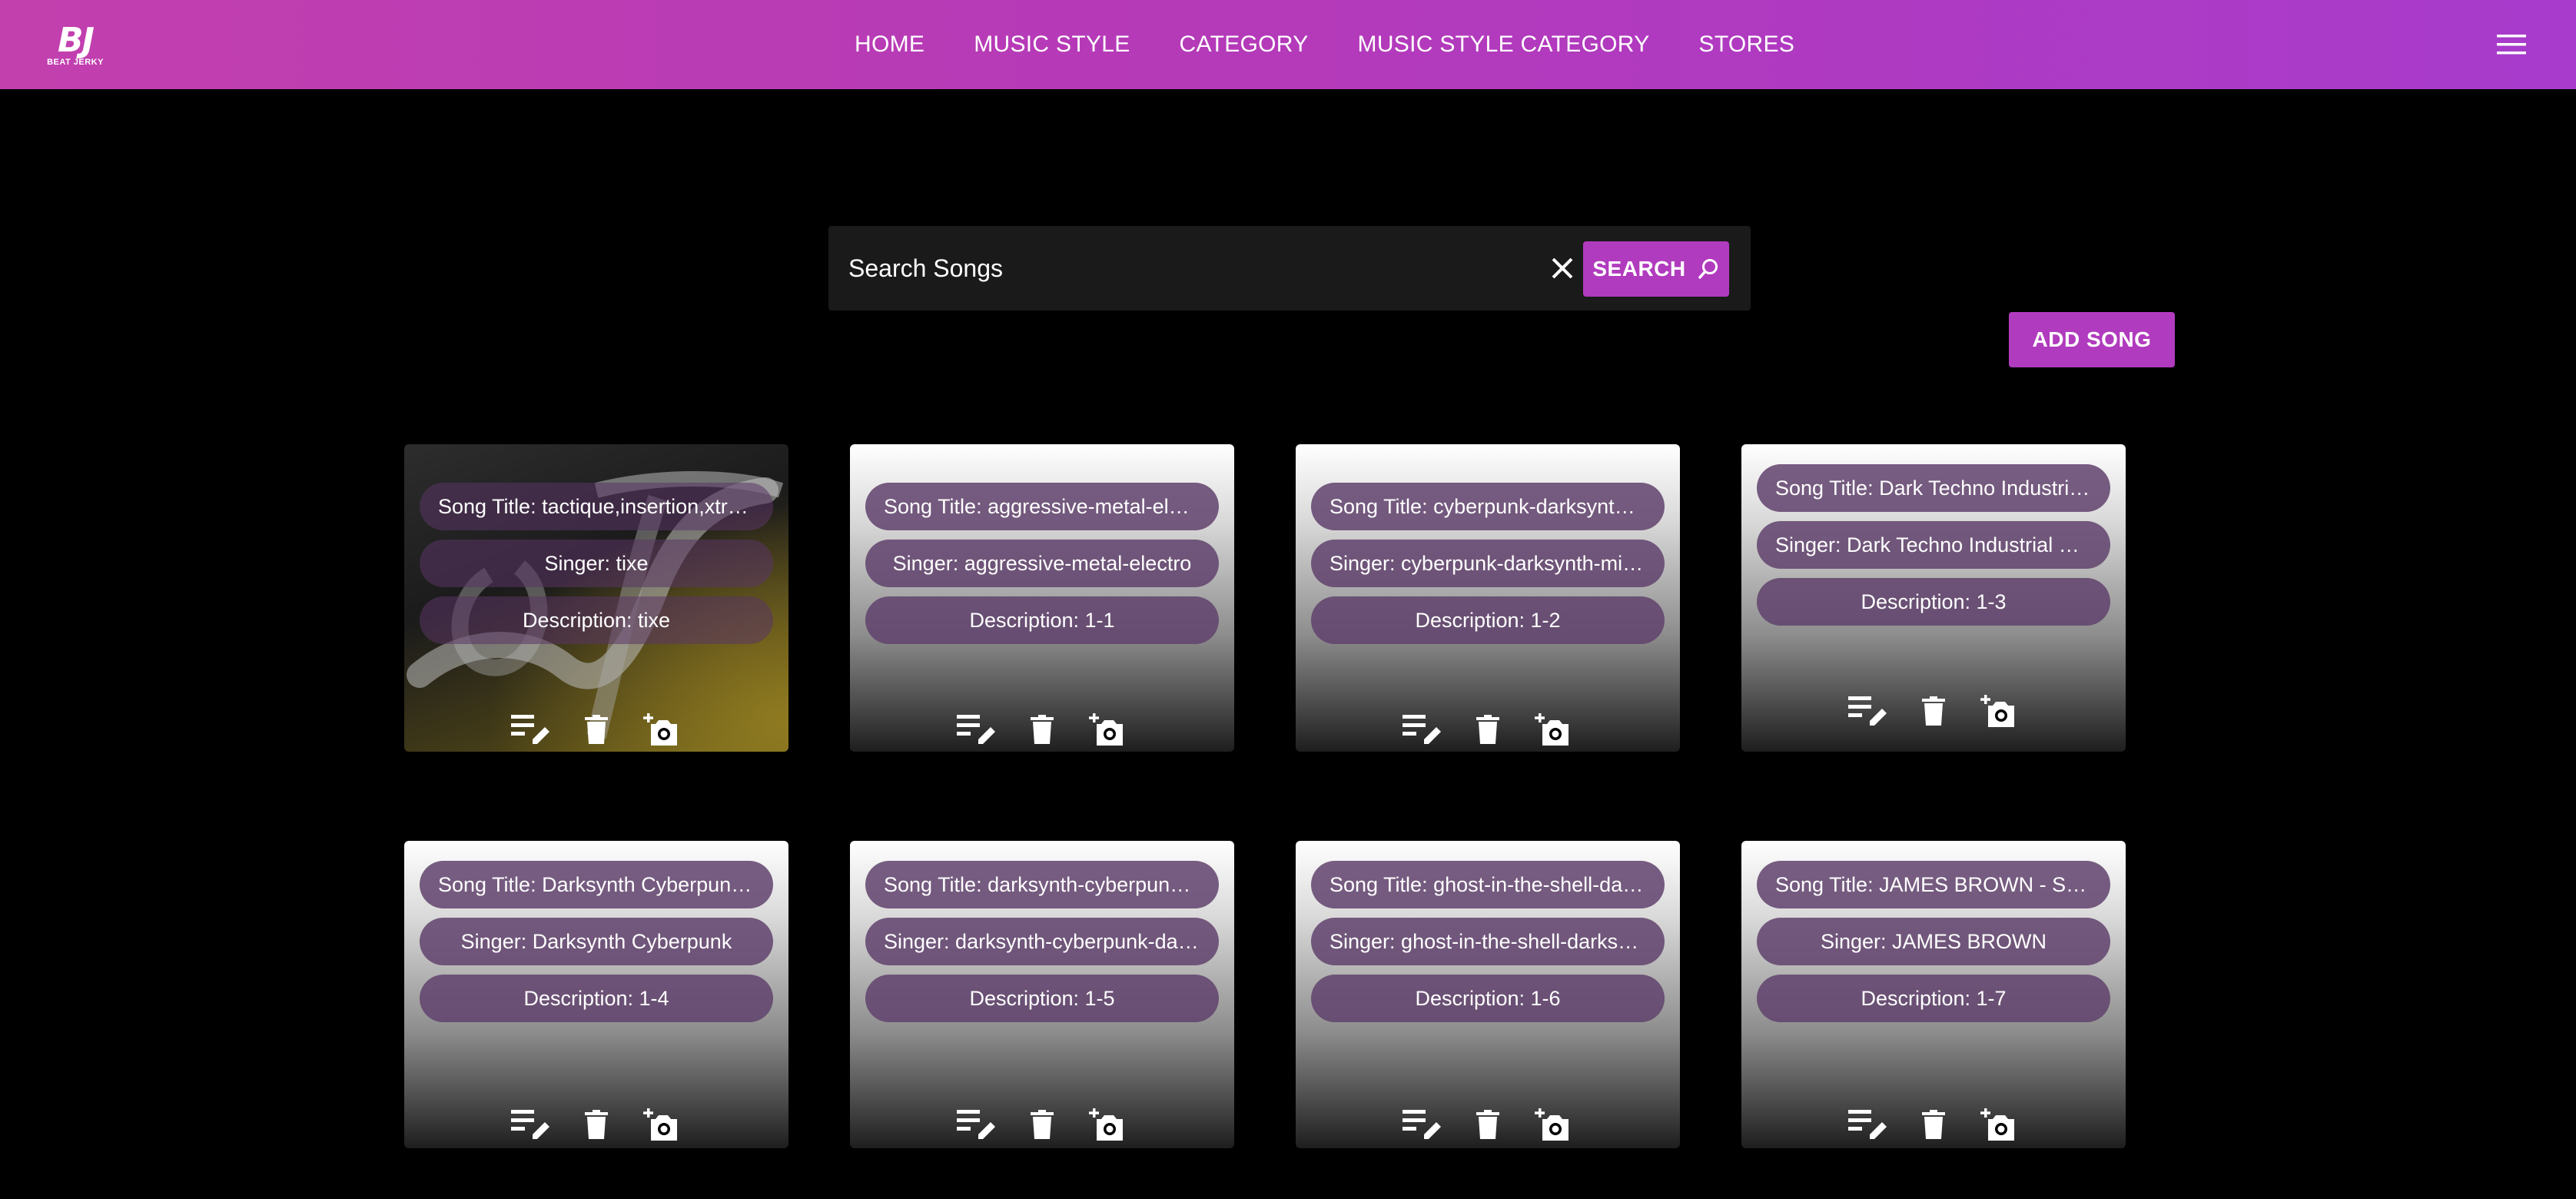  What do you see at coordinates (1933, 999) in the screenshot?
I see `song-description: Description: 1-7` at bounding box center [1933, 999].